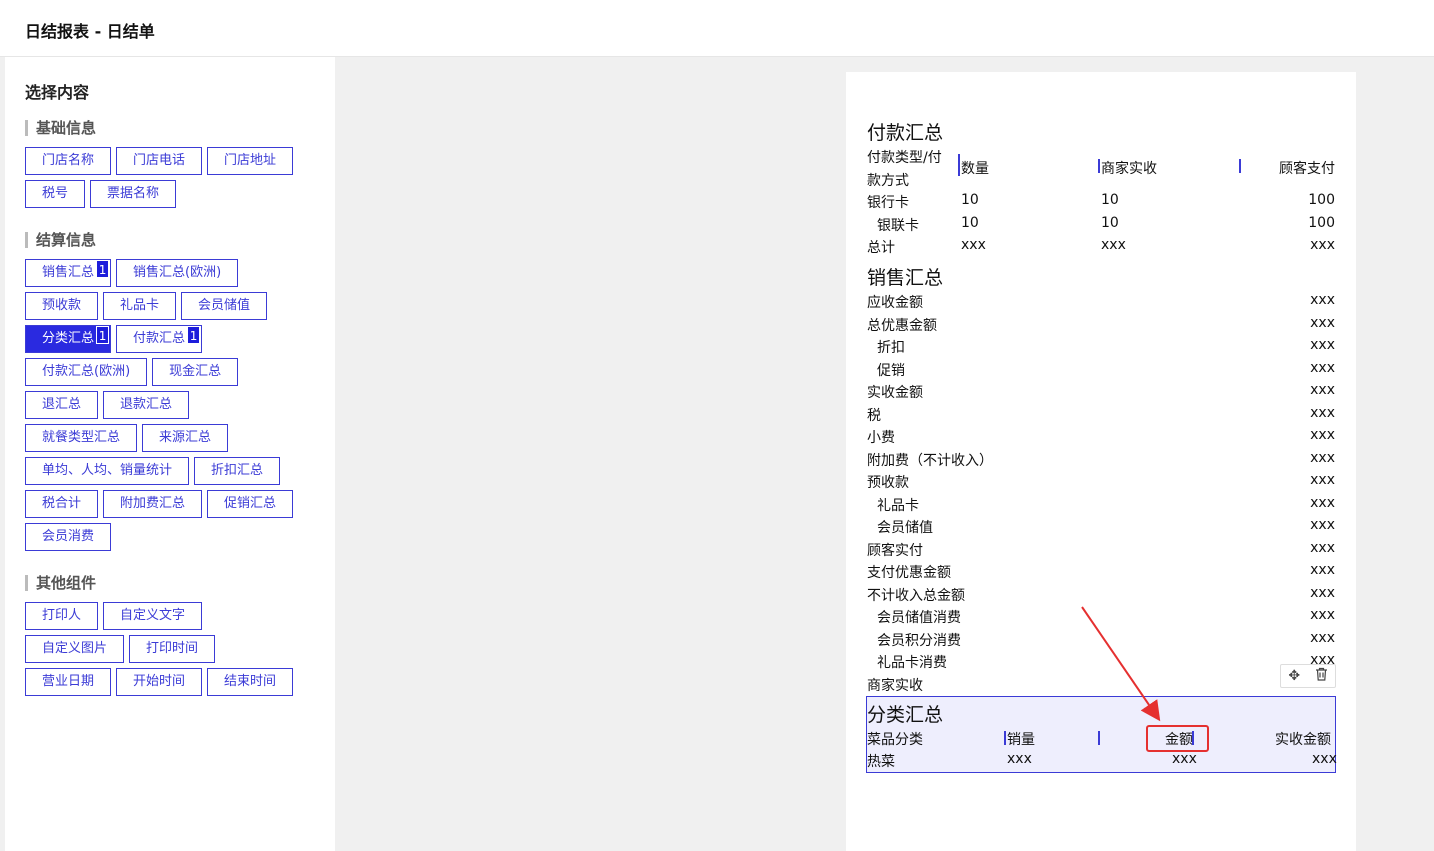  I want to click on component-button: 销售汇总(欧洲), so click(177, 273).